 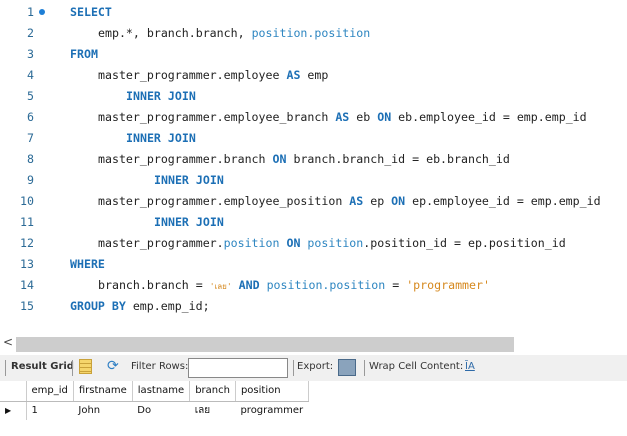 What do you see at coordinates (212, 391) in the screenshot?
I see `column-header: branch` at bounding box center [212, 391].